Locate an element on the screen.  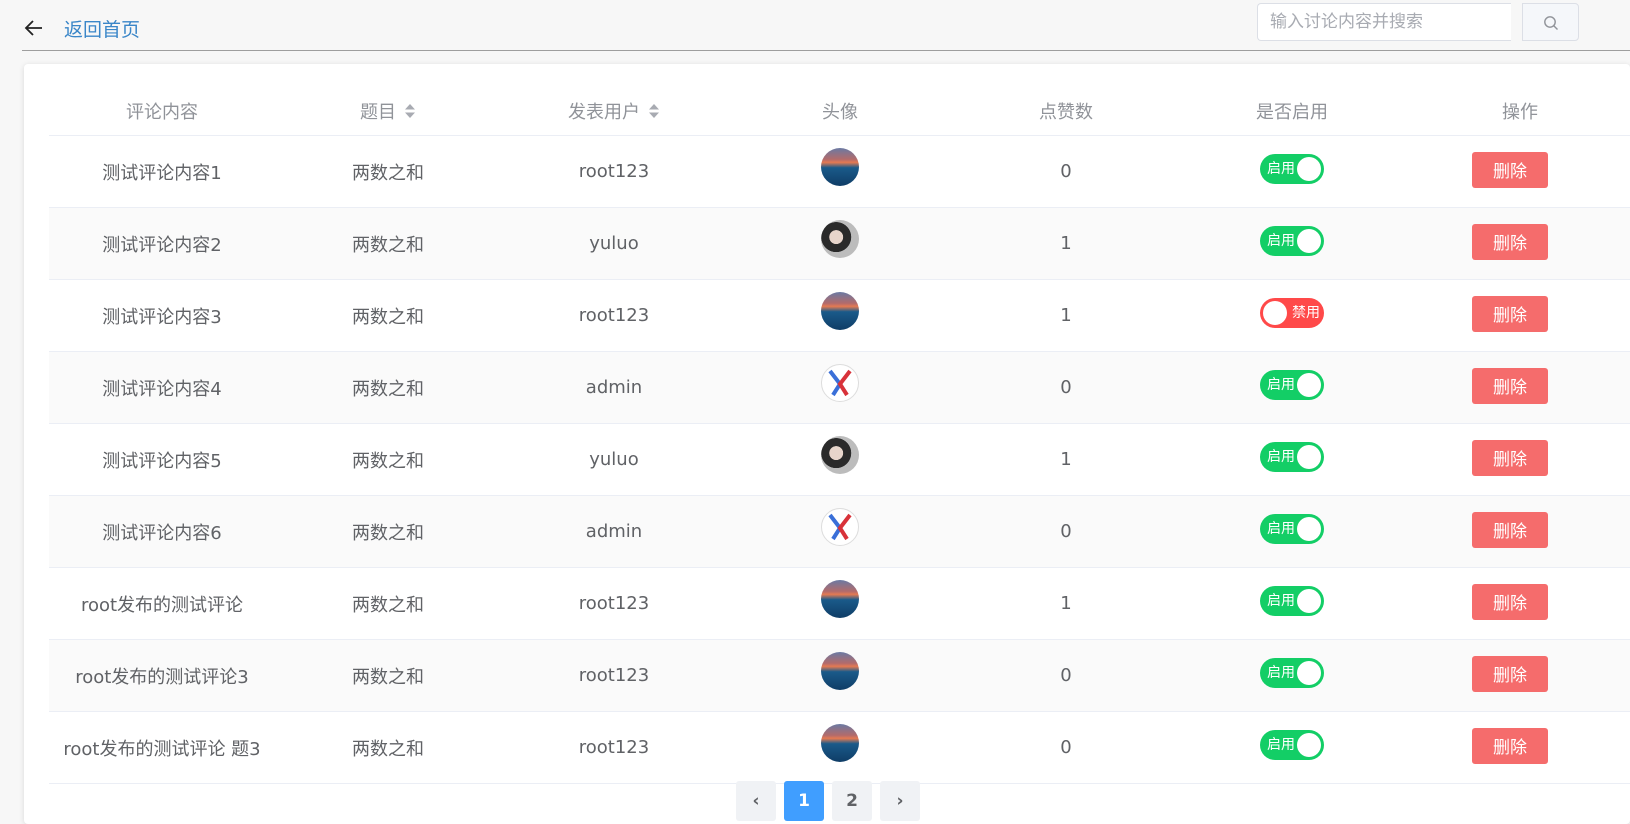
back-home-link: 返回首页 is located at coordinates (102, 28).